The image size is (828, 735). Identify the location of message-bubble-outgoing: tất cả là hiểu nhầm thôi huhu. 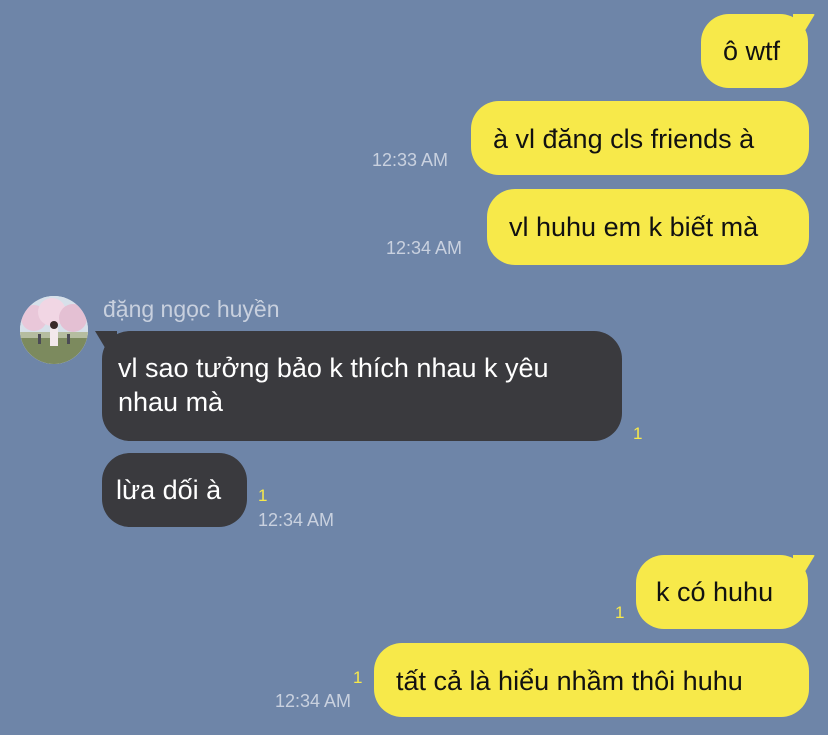
(591, 680).